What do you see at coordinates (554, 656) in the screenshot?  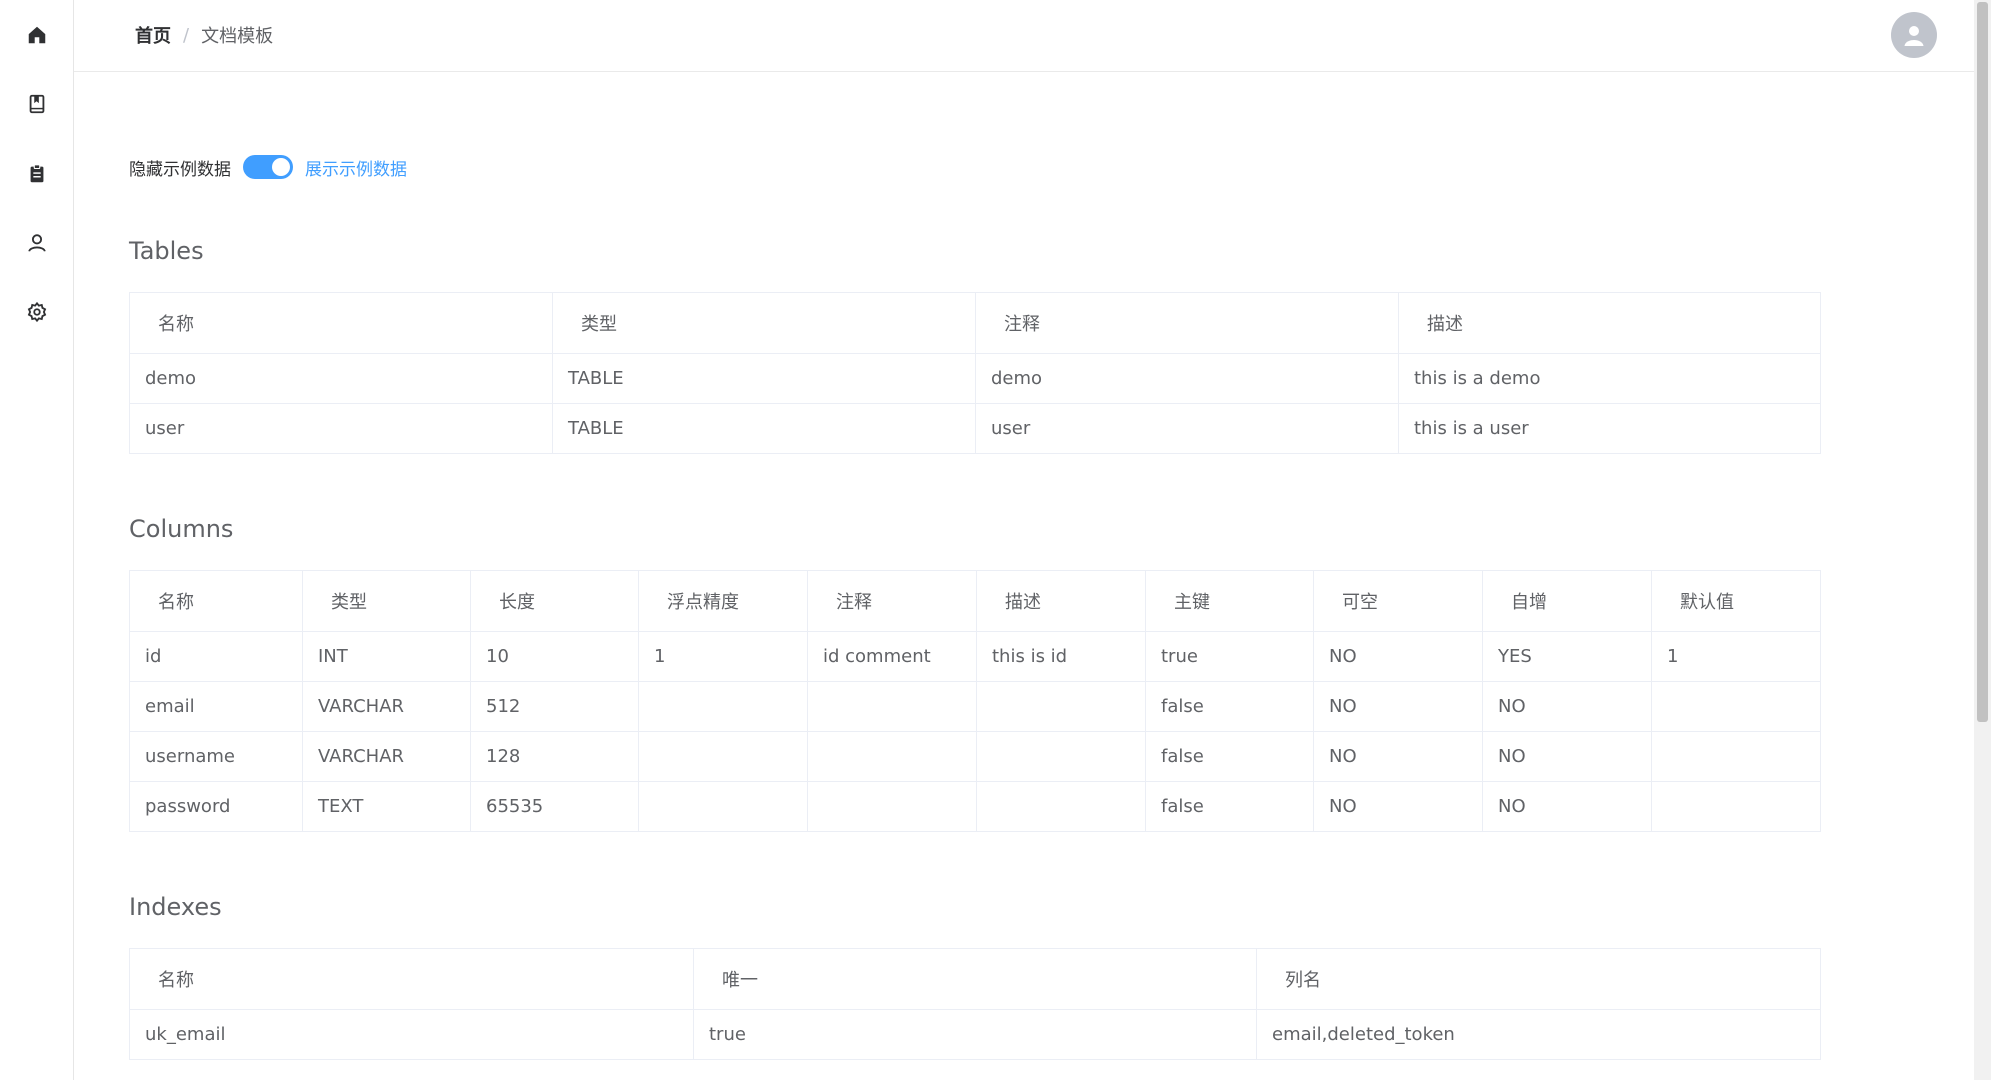 I see `table-cell: 10` at bounding box center [554, 656].